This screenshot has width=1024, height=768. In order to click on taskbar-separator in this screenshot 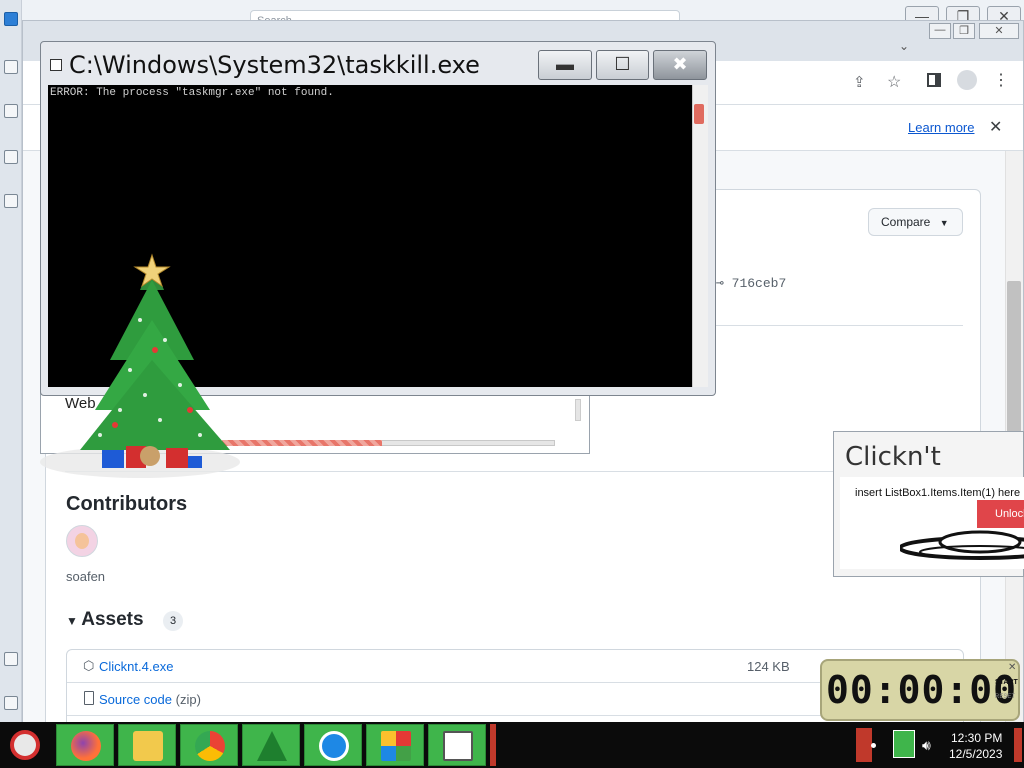, I will do `click(493, 745)`.